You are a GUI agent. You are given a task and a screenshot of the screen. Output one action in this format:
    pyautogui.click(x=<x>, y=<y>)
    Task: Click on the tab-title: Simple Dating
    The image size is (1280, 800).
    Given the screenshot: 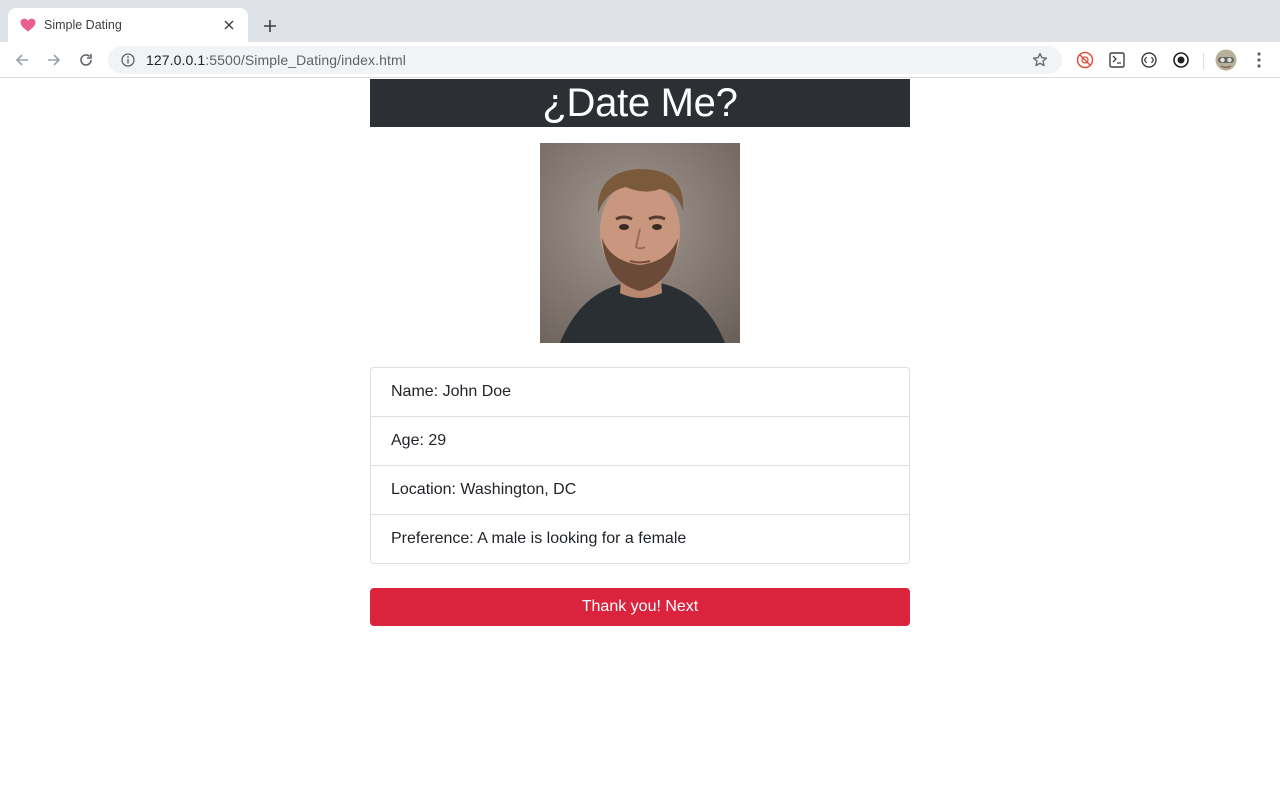 What is the action you would take?
    pyautogui.click(x=83, y=25)
    